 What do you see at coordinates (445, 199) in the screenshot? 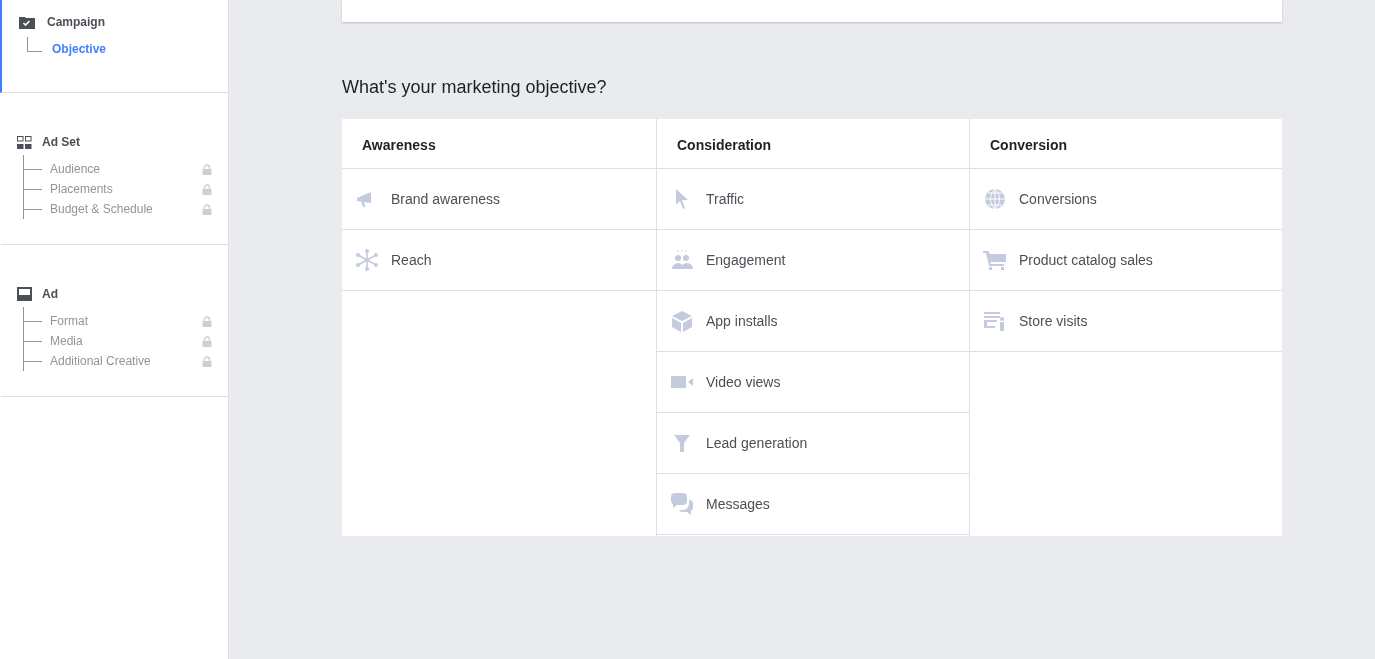
I see `objective-option: Brand awareness` at bounding box center [445, 199].